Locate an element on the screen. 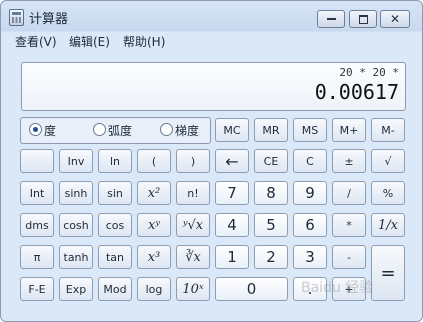 Image resolution: width=423 pixels, height=322 pixels. cosh-button: cosh is located at coordinates (76, 225).